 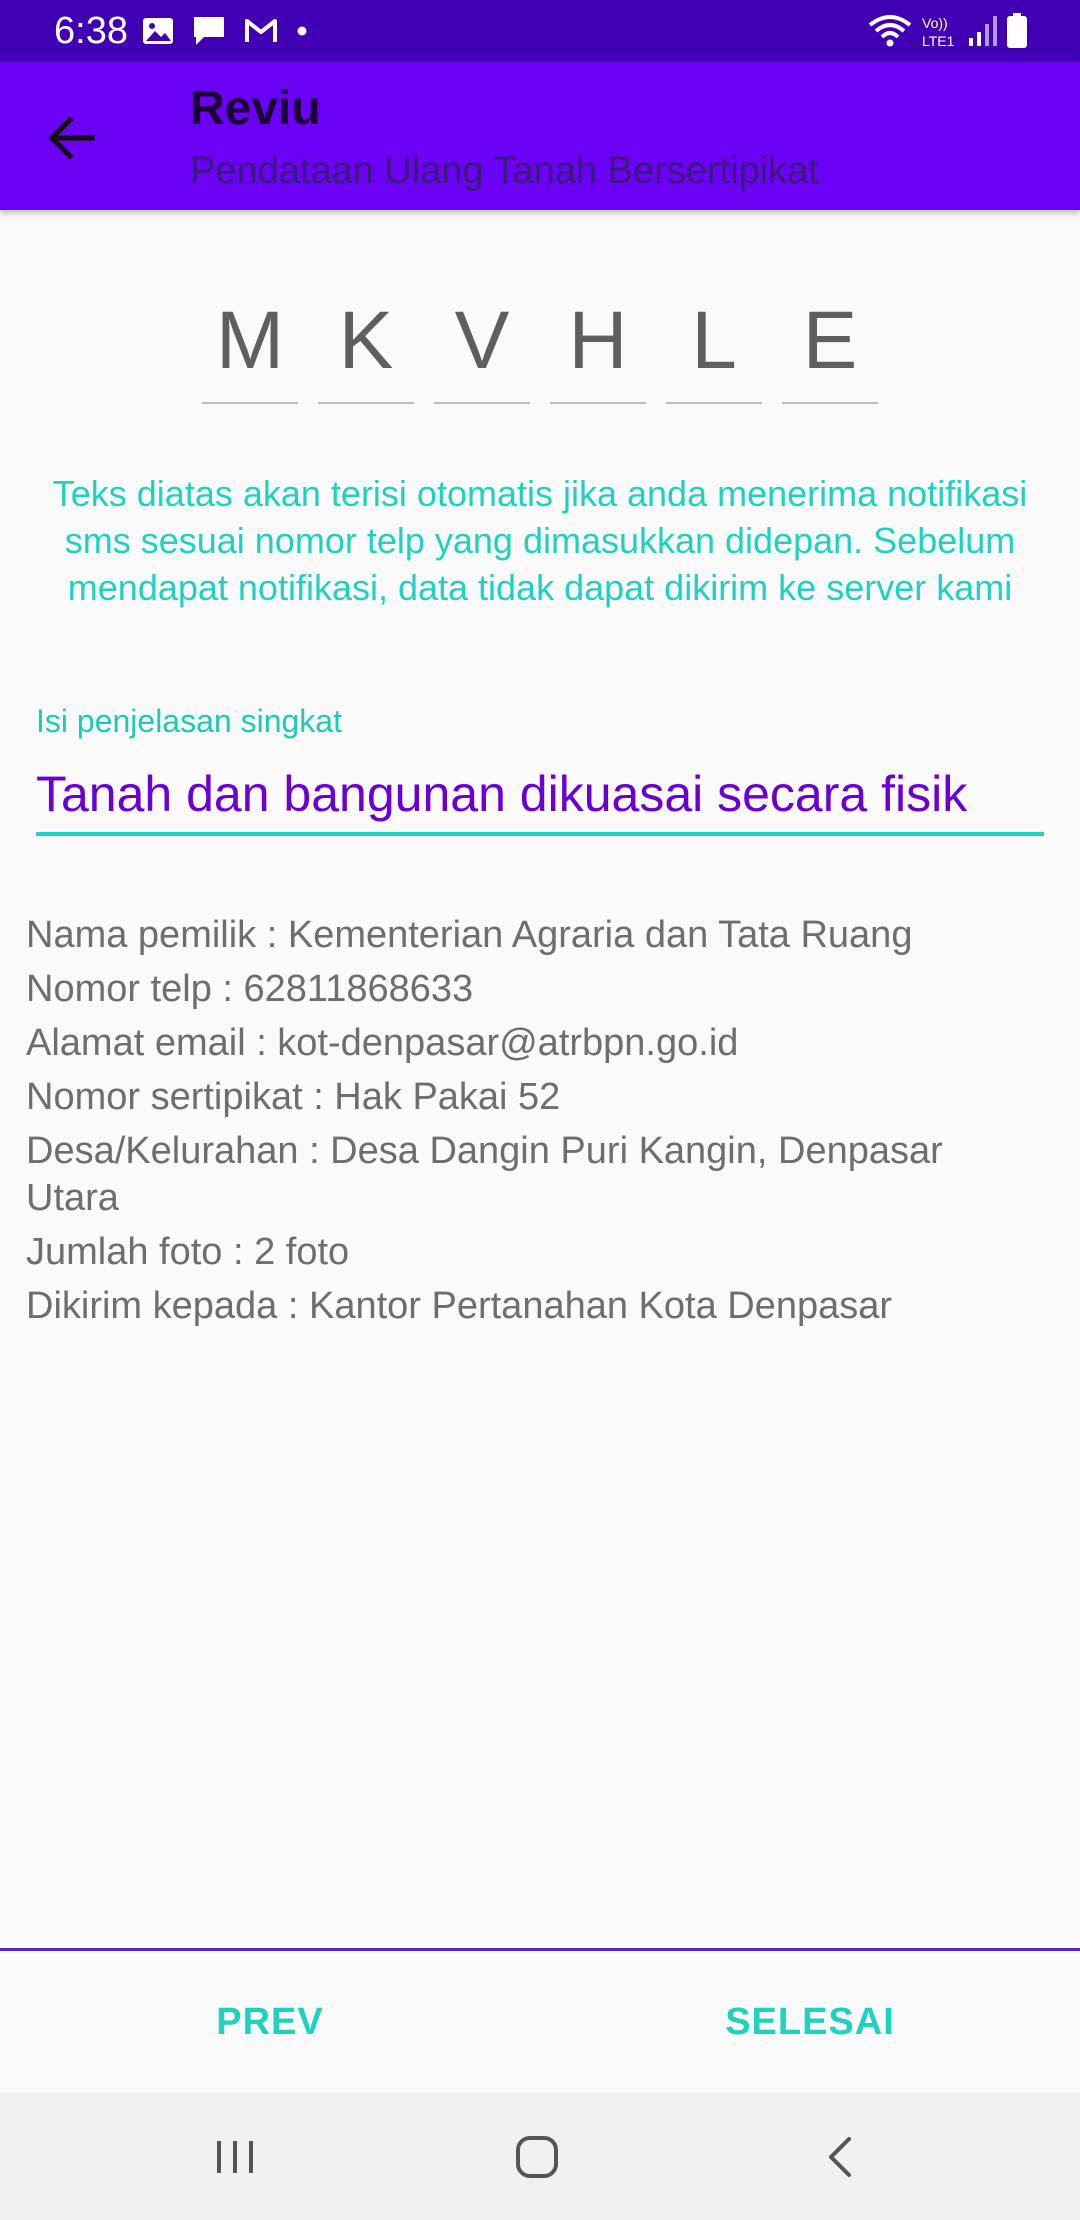 I want to click on status-notification-icons, so click(x=225, y=31).